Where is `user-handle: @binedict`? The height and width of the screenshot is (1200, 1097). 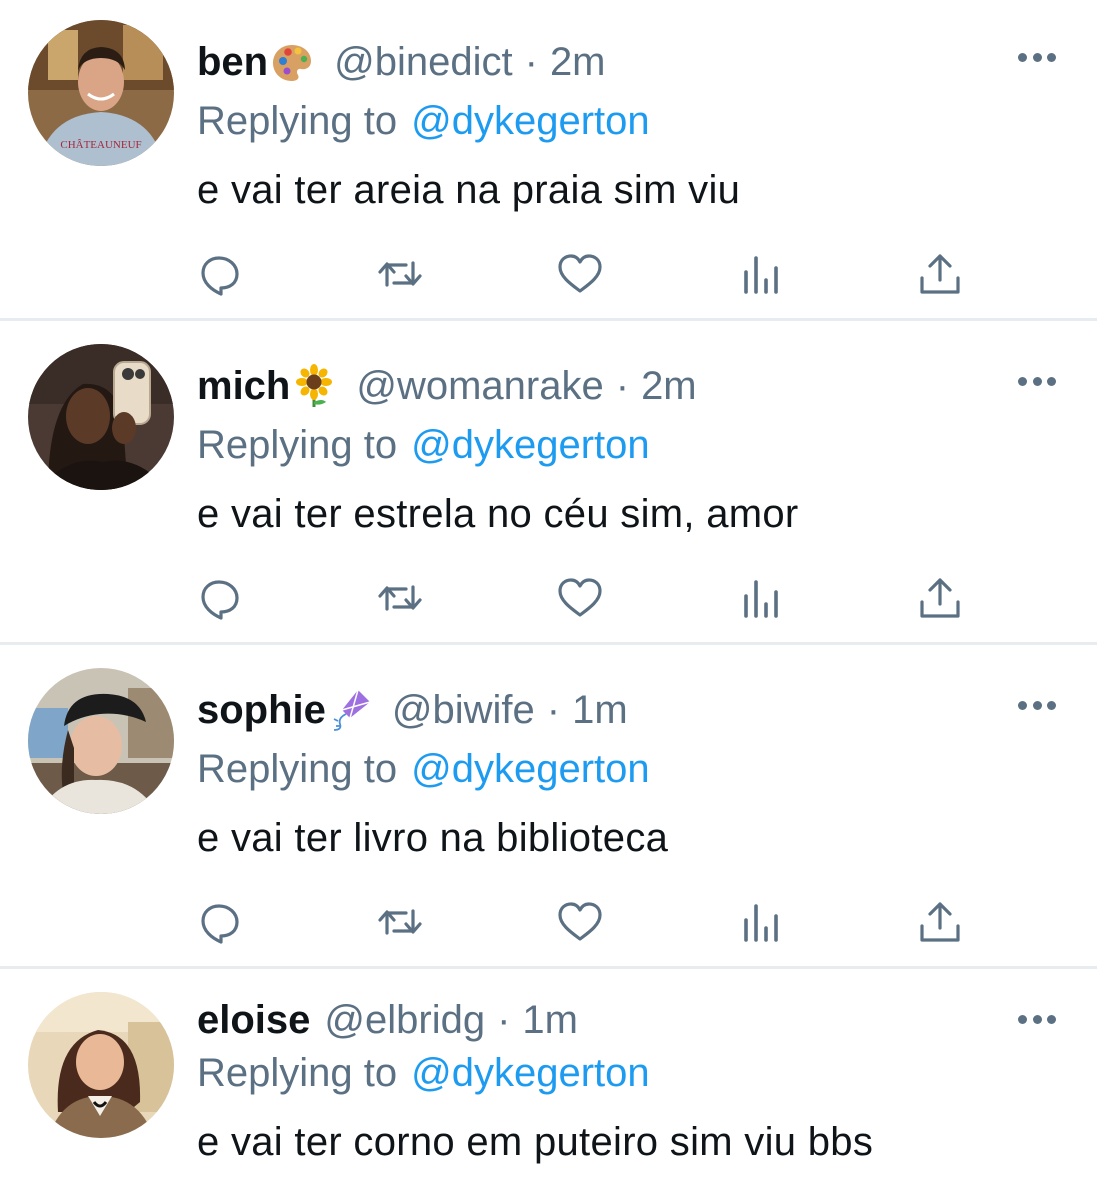
user-handle: @binedict is located at coordinates (423, 62).